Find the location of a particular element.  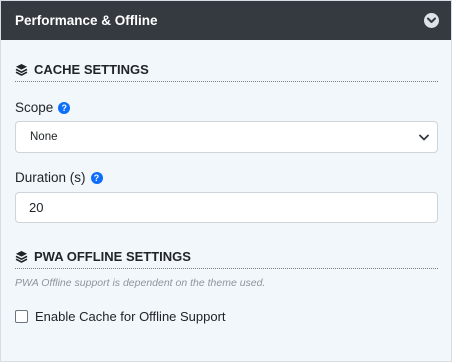

pwa-offline-settings-title: PWA OFFLINE SETTINGS is located at coordinates (112, 256).